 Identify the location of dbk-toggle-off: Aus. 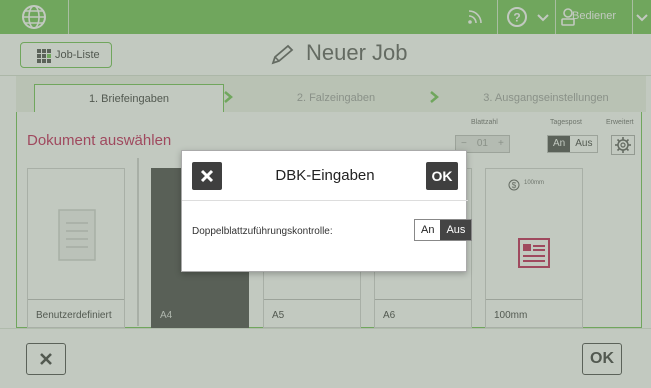
(456, 230).